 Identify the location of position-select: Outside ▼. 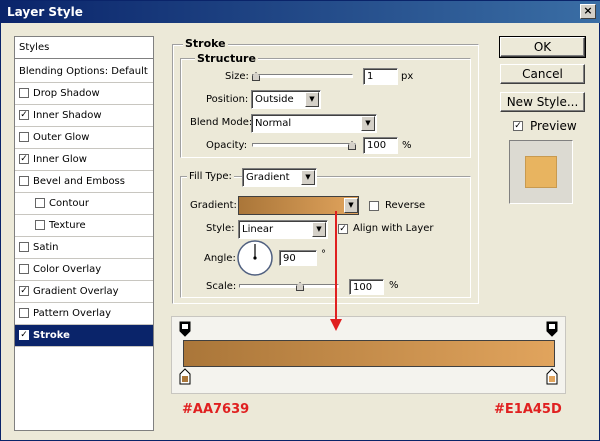
(286, 99).